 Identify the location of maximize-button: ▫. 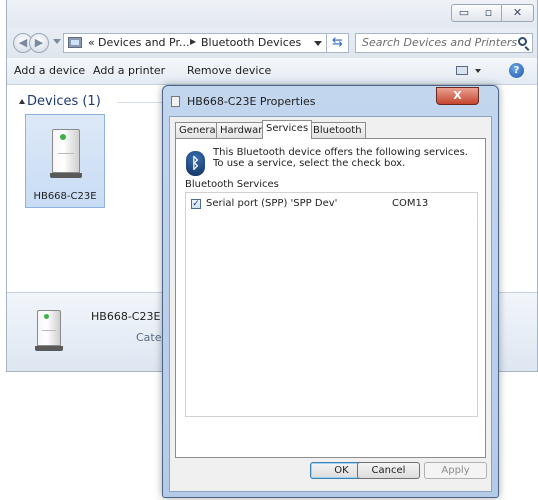
(489, 13).